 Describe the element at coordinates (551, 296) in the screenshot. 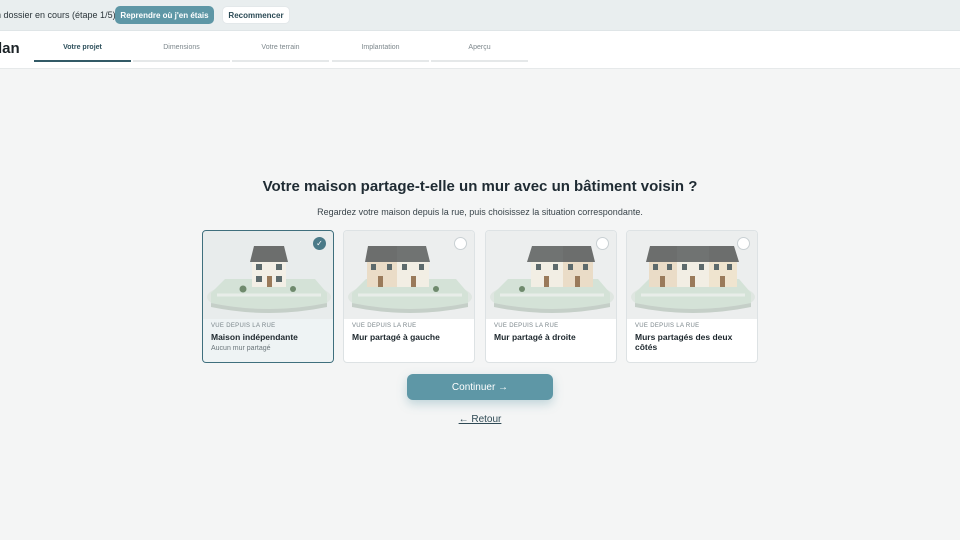

I see `option-card-mur-droite: VUE DEPUIS LA RUE Mur partagé à droite` at that location.